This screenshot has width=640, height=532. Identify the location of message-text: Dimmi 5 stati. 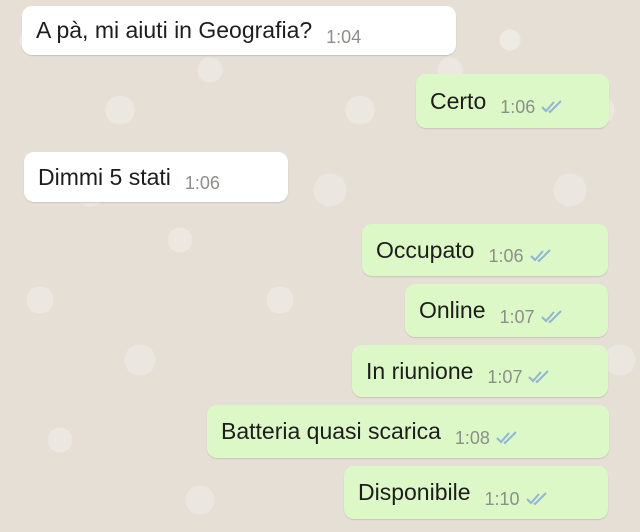
(104, 176).